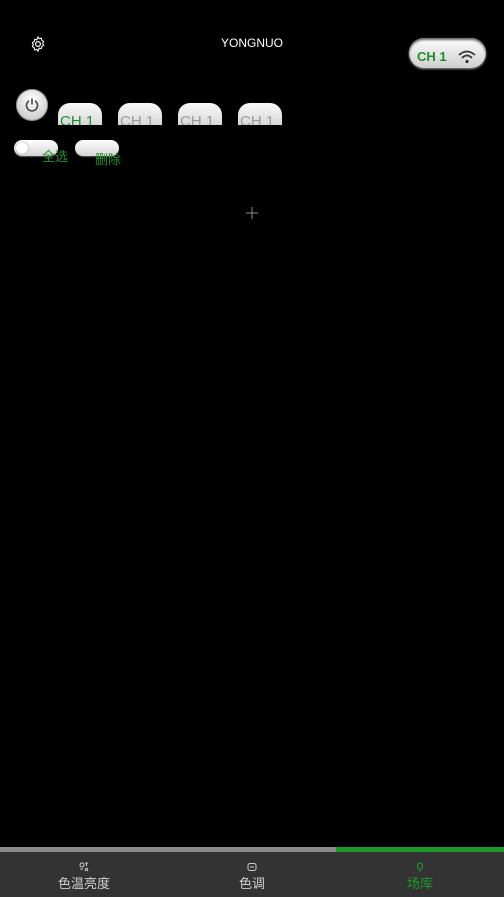 The height and width of the screenshot is (897, 504). Describe the element at coordinates (419, 884) in the screenshot. I see `nav-label: 场库` at that location.